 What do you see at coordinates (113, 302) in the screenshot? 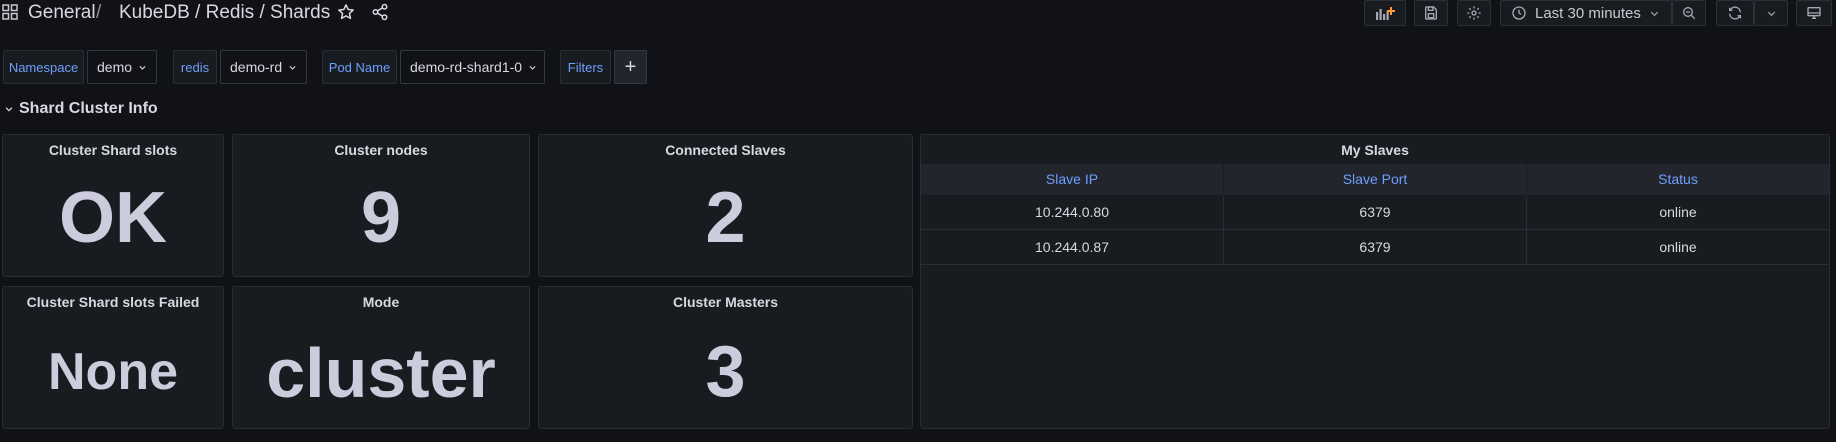
I see `panel-title: Cluster Shard slots Failed` at bounding box center [113, 302].